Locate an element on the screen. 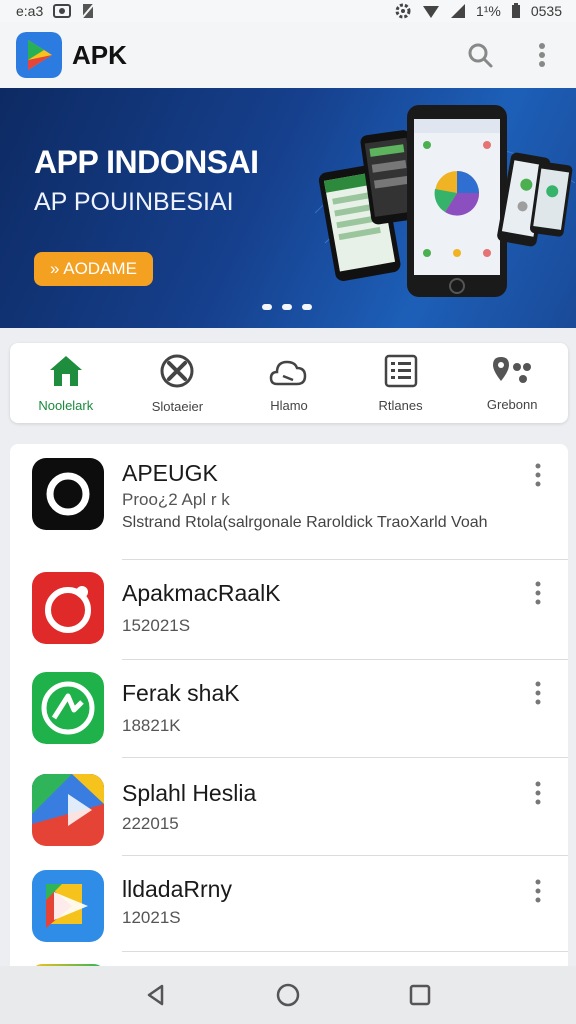 The height and width of the screenshot is (1024, 576). banner-subtitle: AP POUINBESIAI is located at coordinates (134, 202).